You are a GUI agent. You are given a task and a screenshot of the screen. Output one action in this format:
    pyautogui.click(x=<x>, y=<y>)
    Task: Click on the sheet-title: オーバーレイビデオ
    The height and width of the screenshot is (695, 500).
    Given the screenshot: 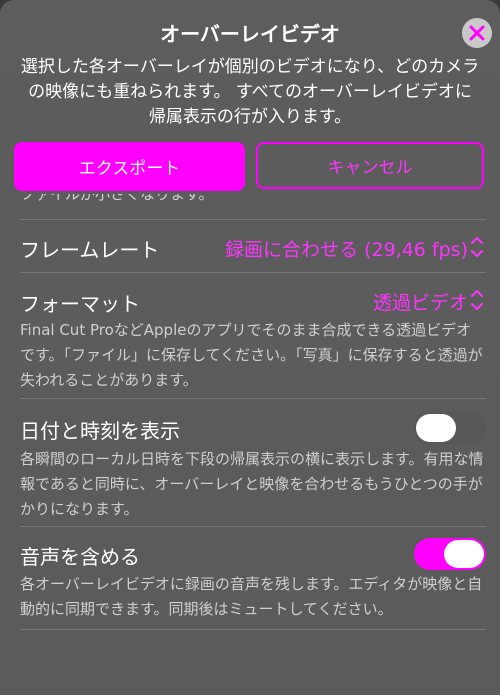 What is the action you would take?
    pyautogui.click(x=250, y=34)
    